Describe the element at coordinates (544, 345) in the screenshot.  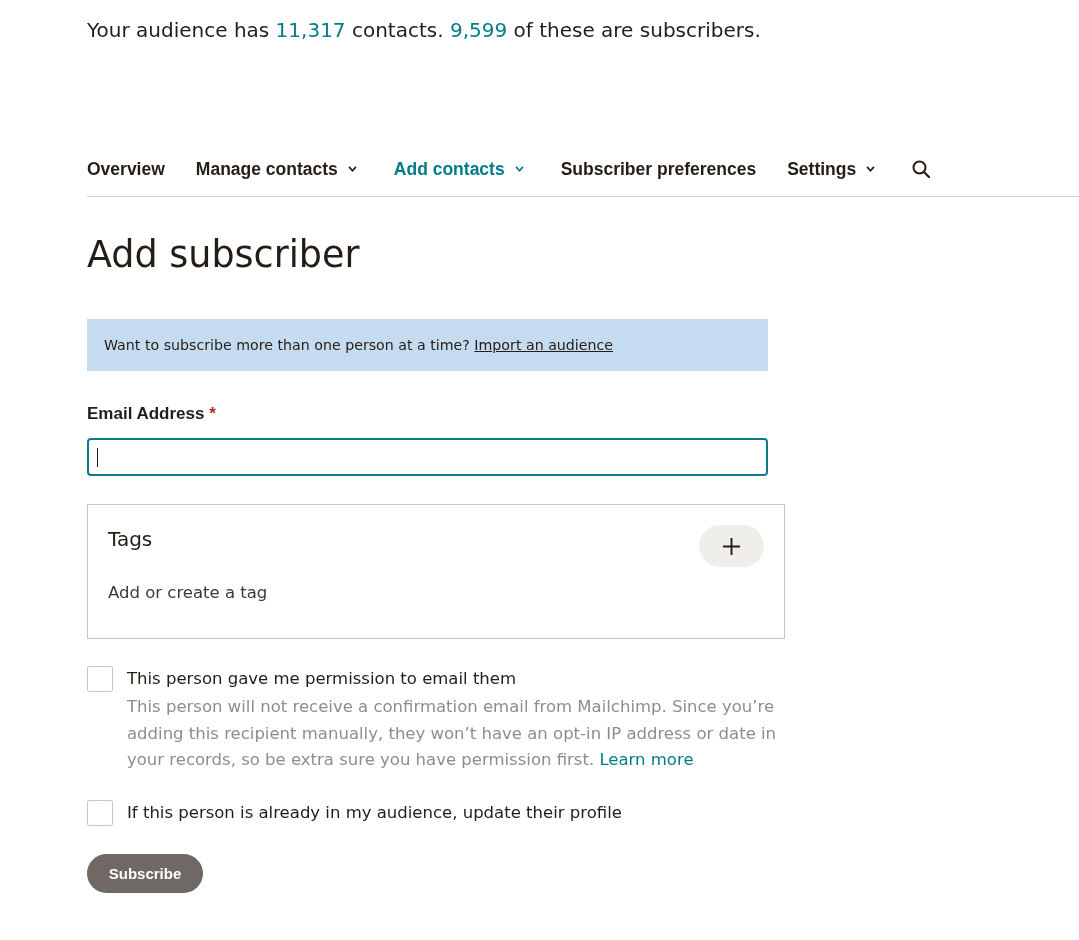
I see `import-audience-link: Import an audience` at that location.